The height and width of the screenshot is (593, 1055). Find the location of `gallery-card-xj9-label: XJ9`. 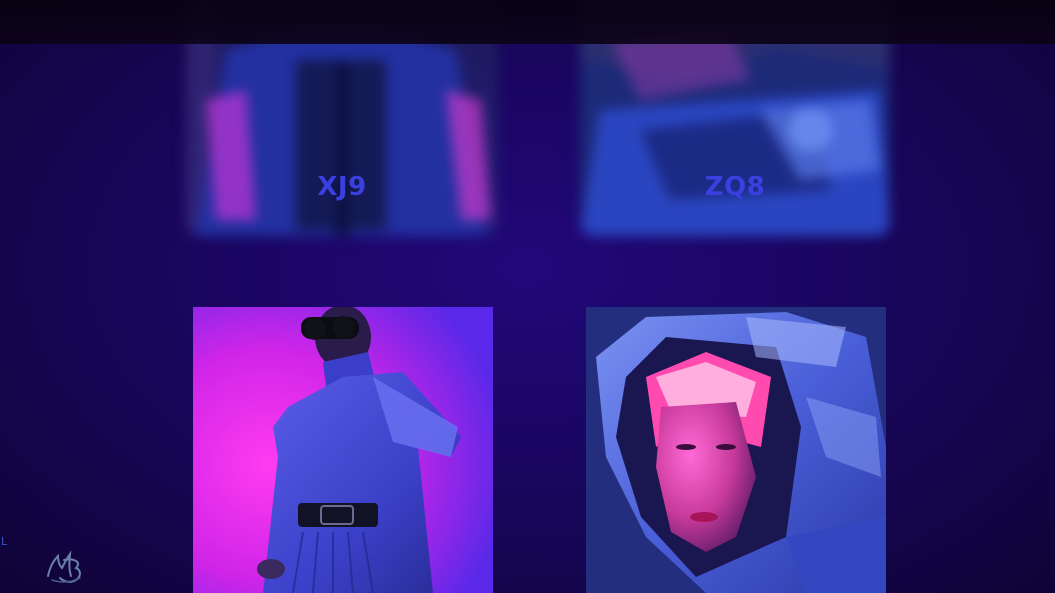

gallery-card-xj9-label: XJ9 is located at coordinates (342, 187).